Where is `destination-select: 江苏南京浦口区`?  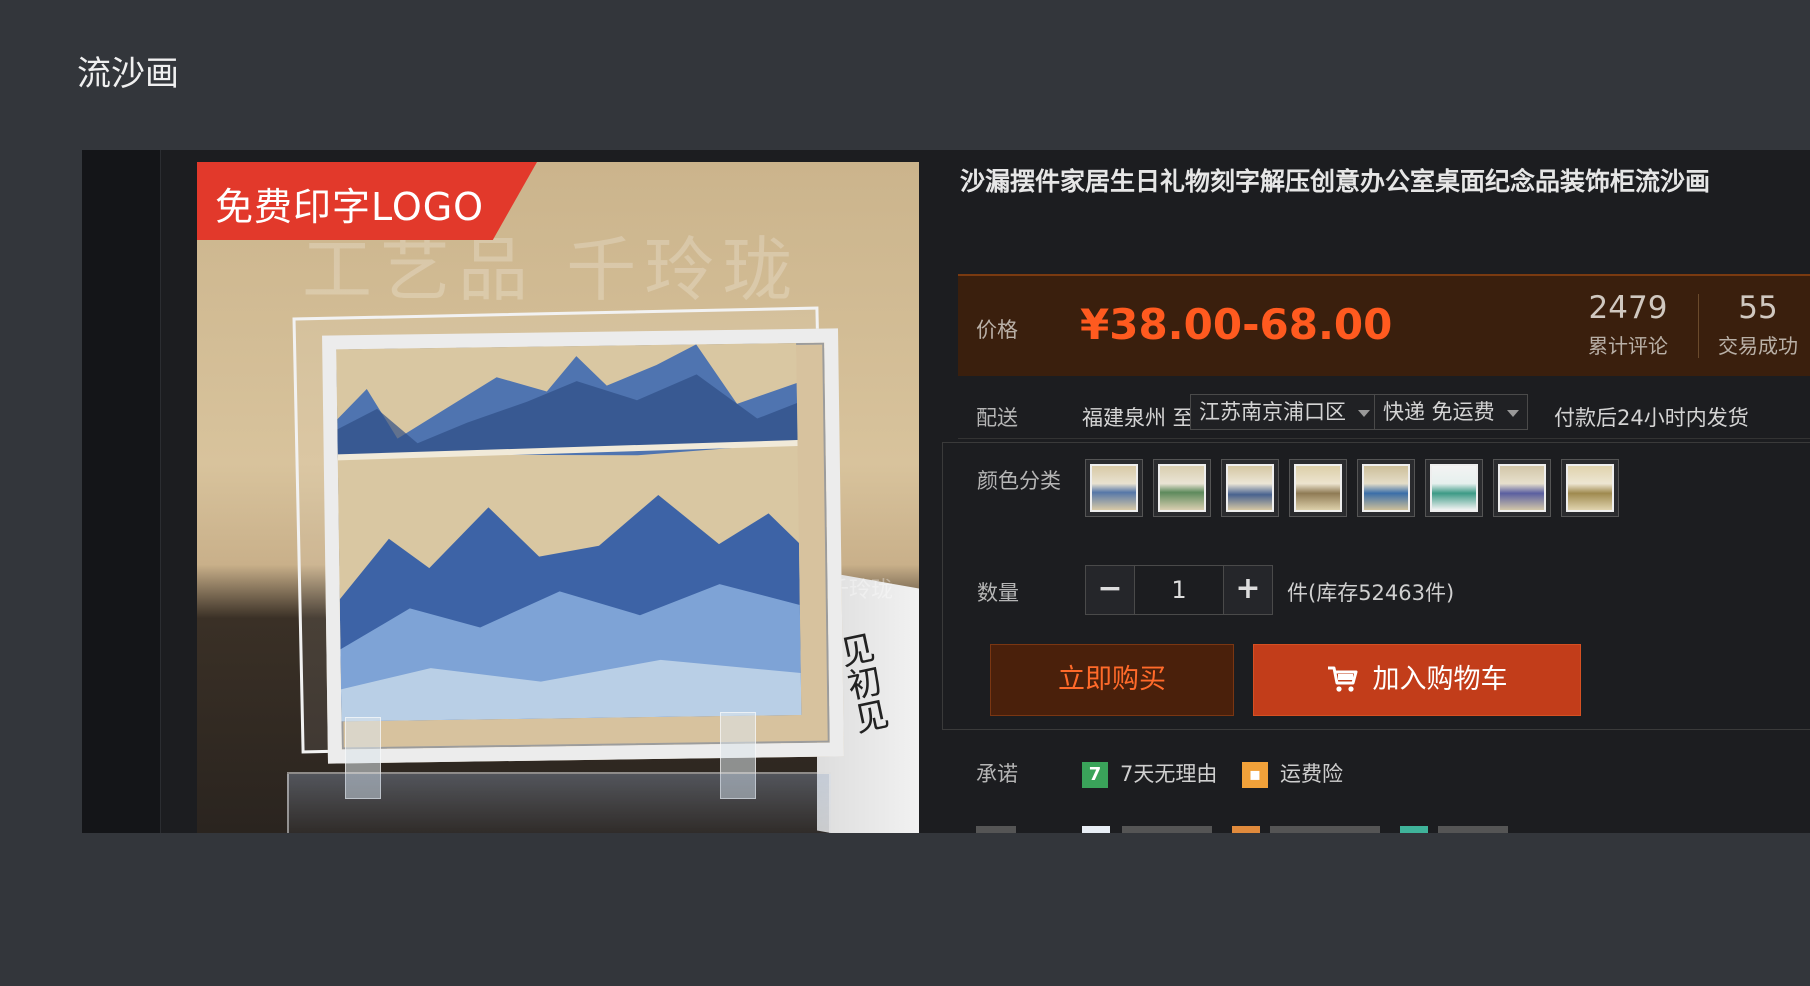 destination-select: 江苏南京浦口区 is located at coordinates (1284, 412).